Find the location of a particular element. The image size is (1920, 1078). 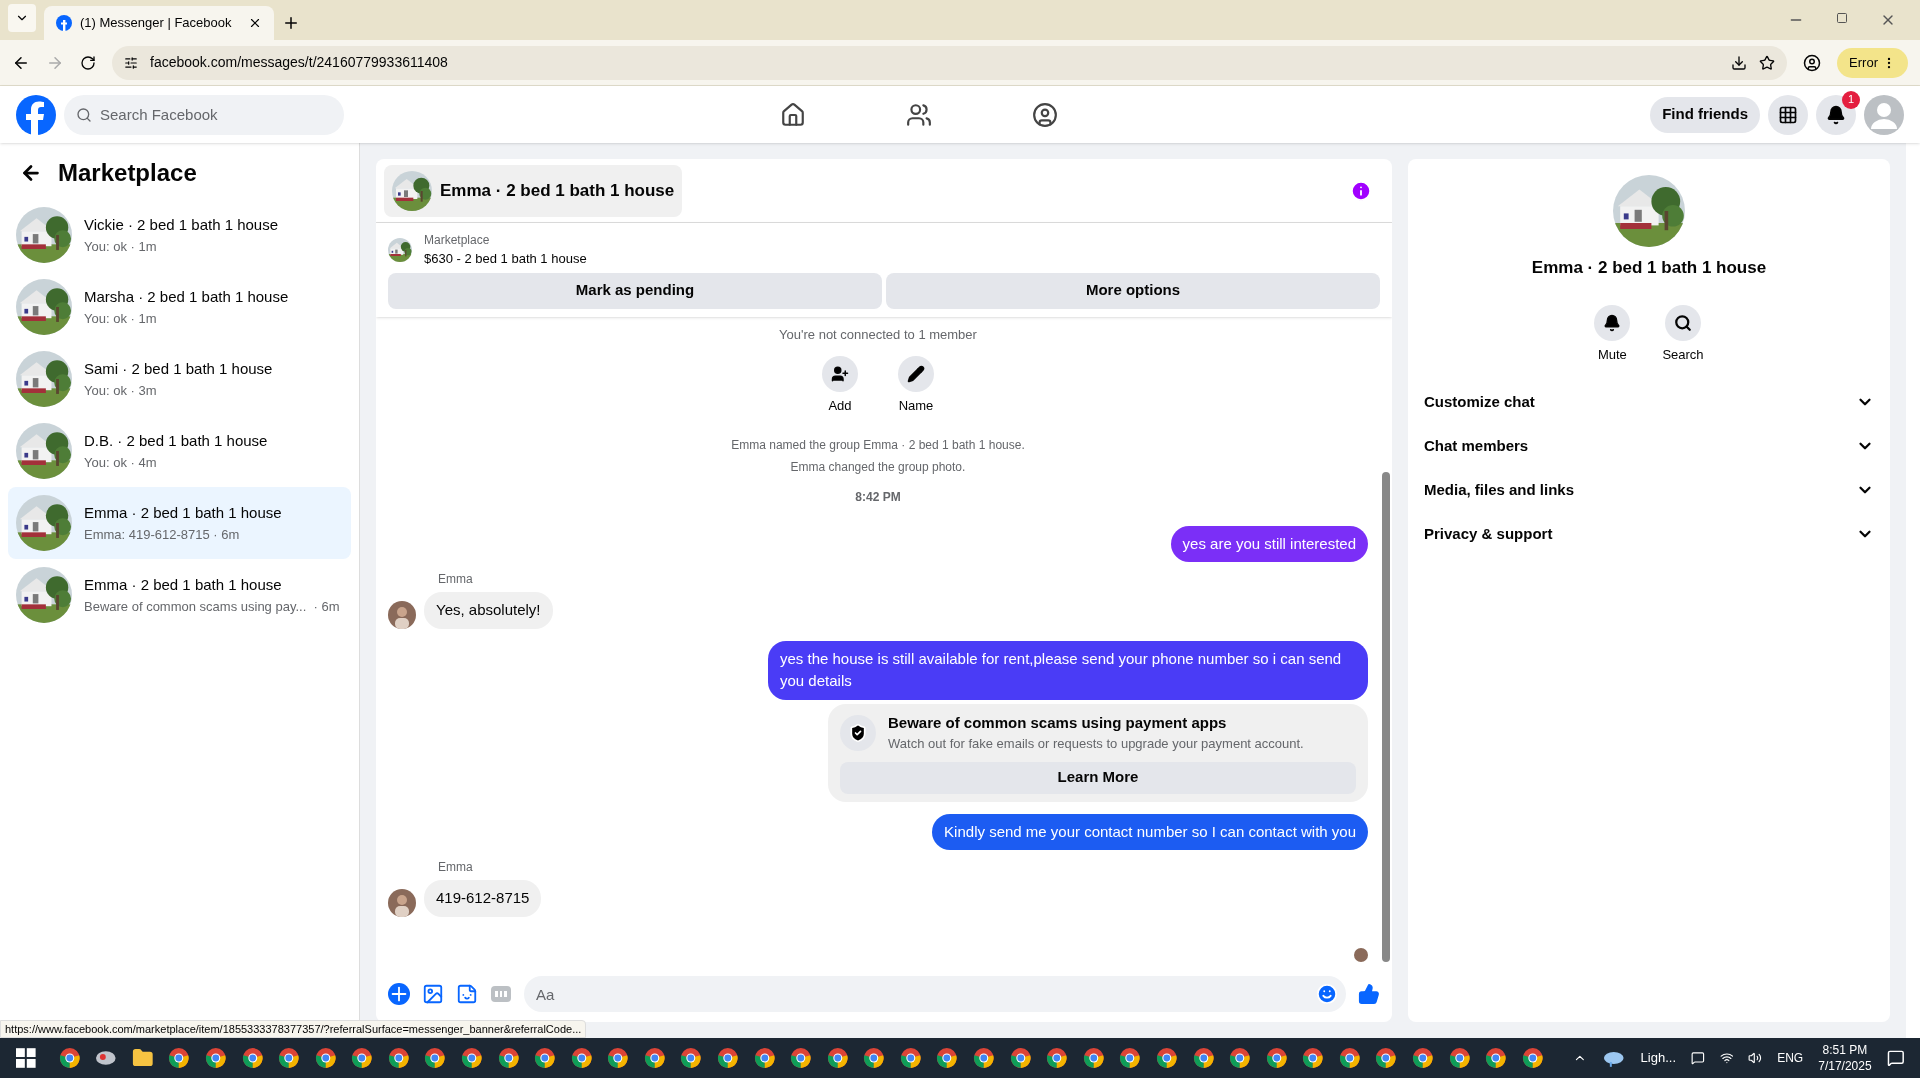

conversation-item: Vickie · 2 bed 1 bath 1 house You: ok · 1m is located at coordinates (179, 235).